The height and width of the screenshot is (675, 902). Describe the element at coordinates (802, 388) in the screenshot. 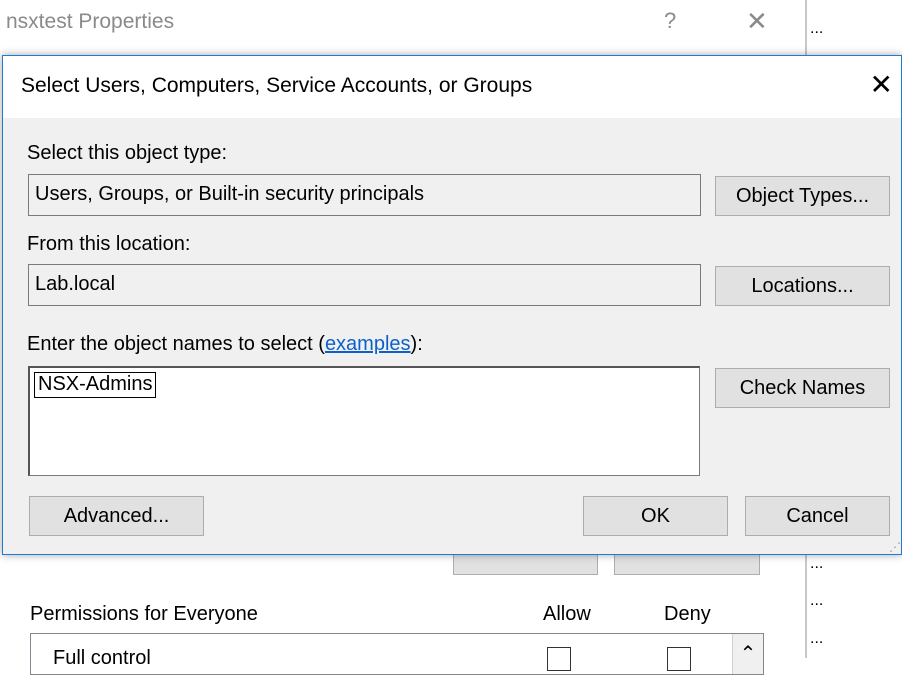

I see `check-names-button: Check Names` at that location.